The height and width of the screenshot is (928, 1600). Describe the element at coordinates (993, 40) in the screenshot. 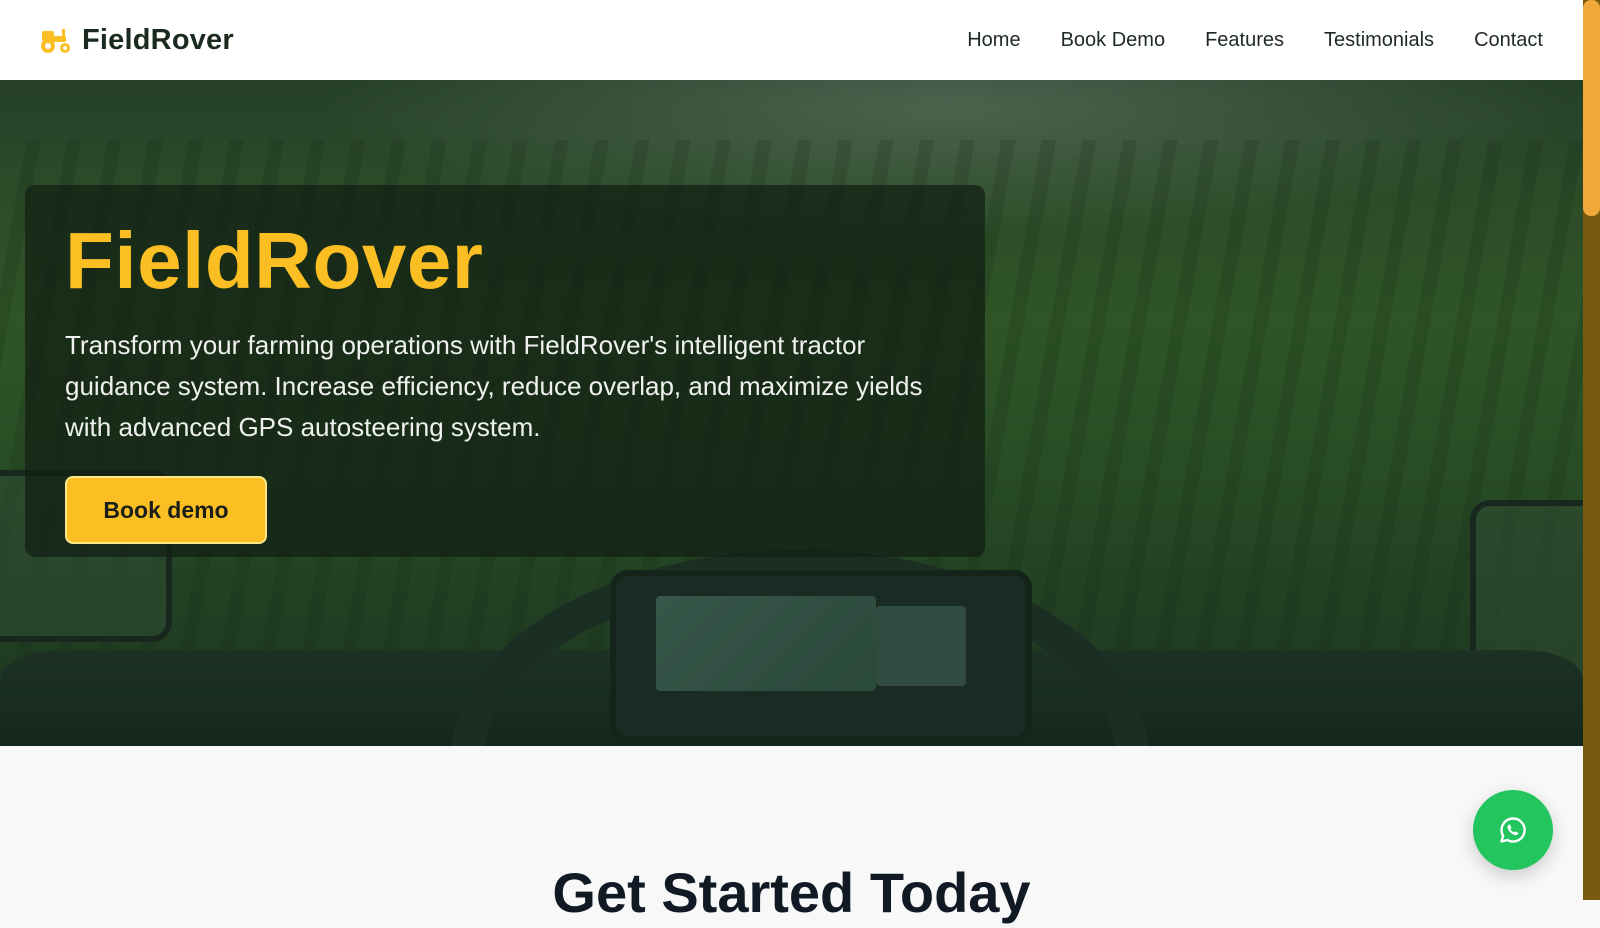

I see `nav-home: Home` at that location.